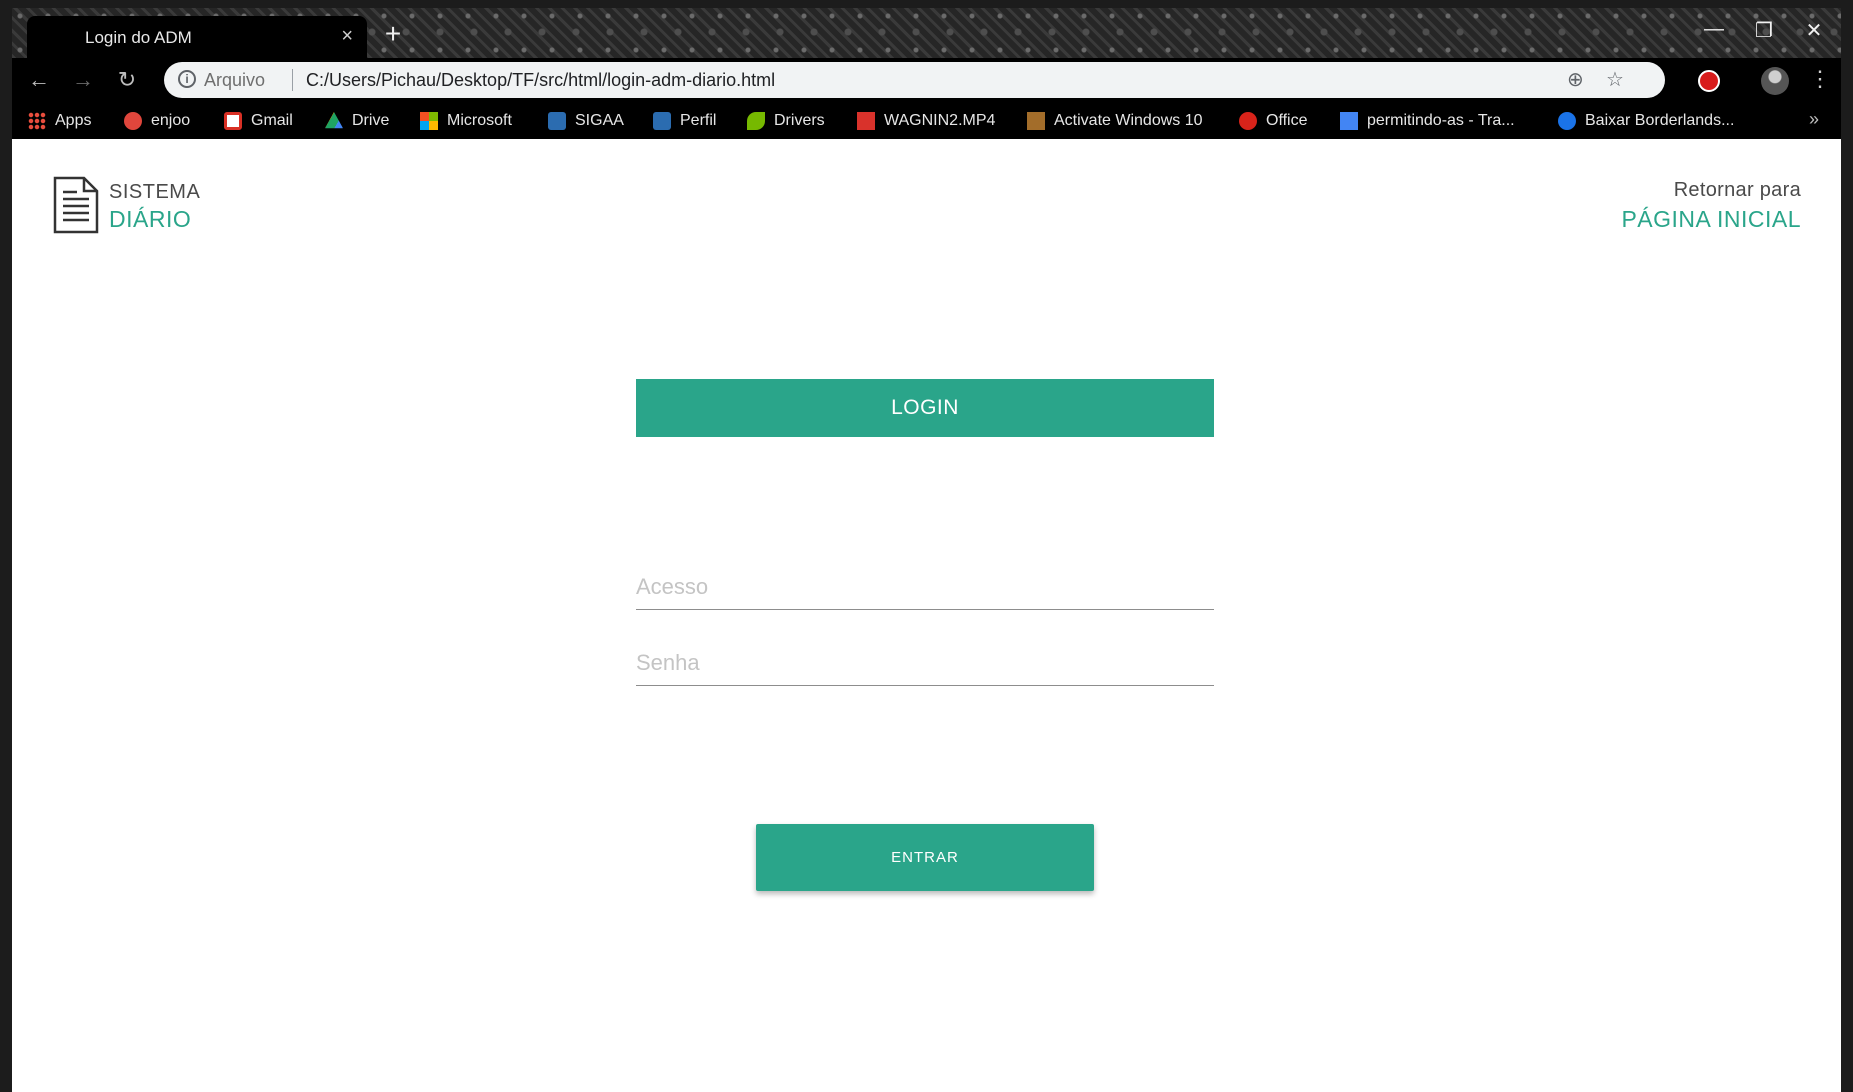  I want to click on extension-icon, so click(1709, 81).